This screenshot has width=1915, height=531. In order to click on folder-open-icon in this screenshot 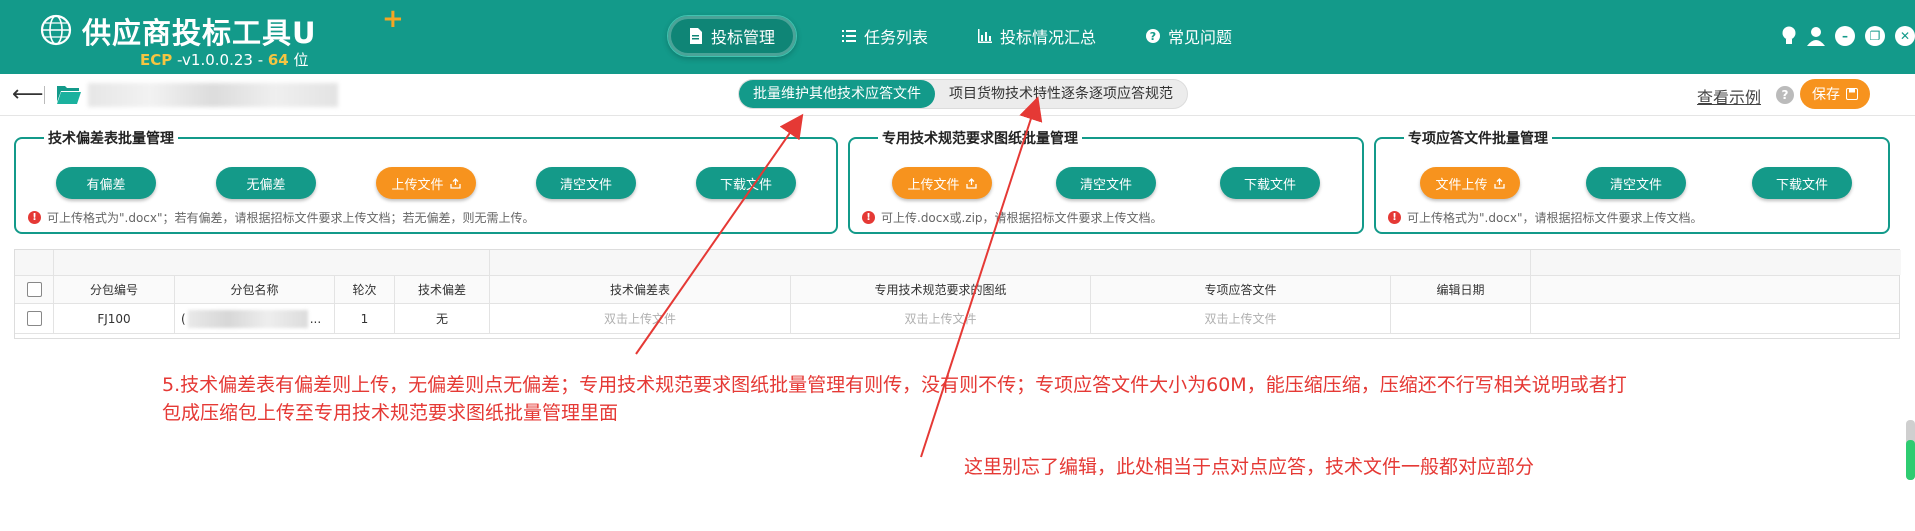, I will do `click(69, 95)`.